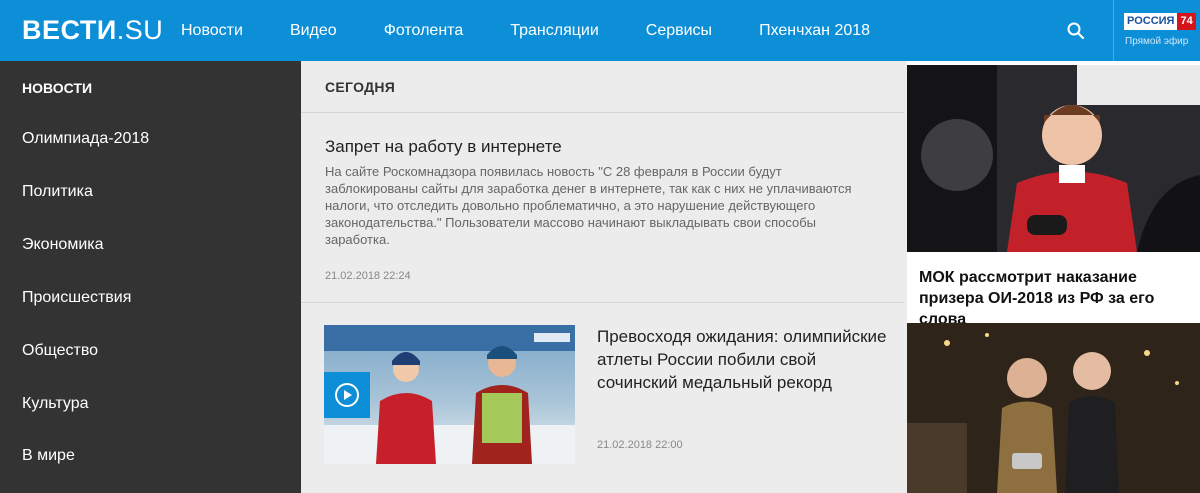 This screenshot has height=493, width=1200. I want to click on section-divider, so click(602, 112).